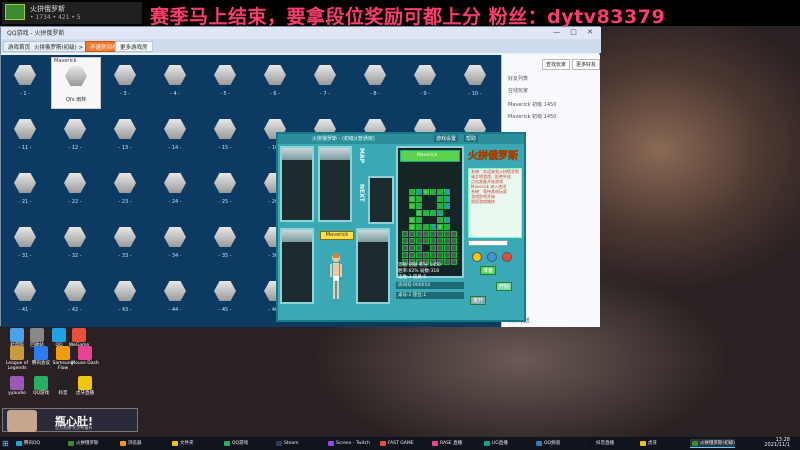 This screenshot has height=450, width=800. I want to click on taskbar-app: 火拼俄罗斯, so click(82, 443).